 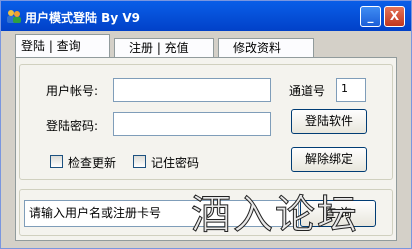 I want to click on channel-label: 通道号, so click(x=307, y=91).